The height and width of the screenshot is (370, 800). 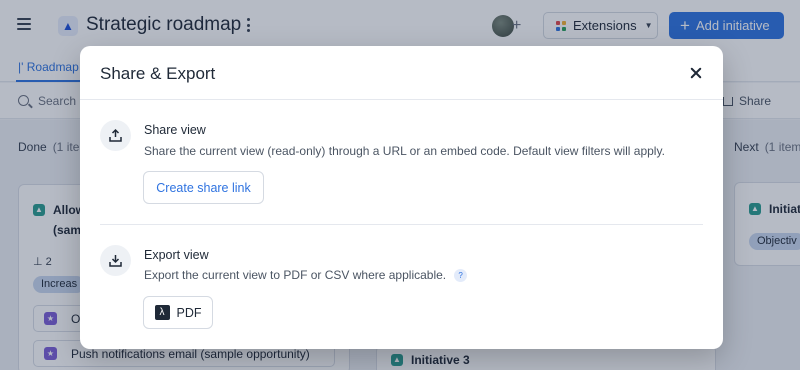 What do you see at coordinates (176, 255) in the screenshot?
I see `export-view-title: Export view` at bounding box center [176, 255].